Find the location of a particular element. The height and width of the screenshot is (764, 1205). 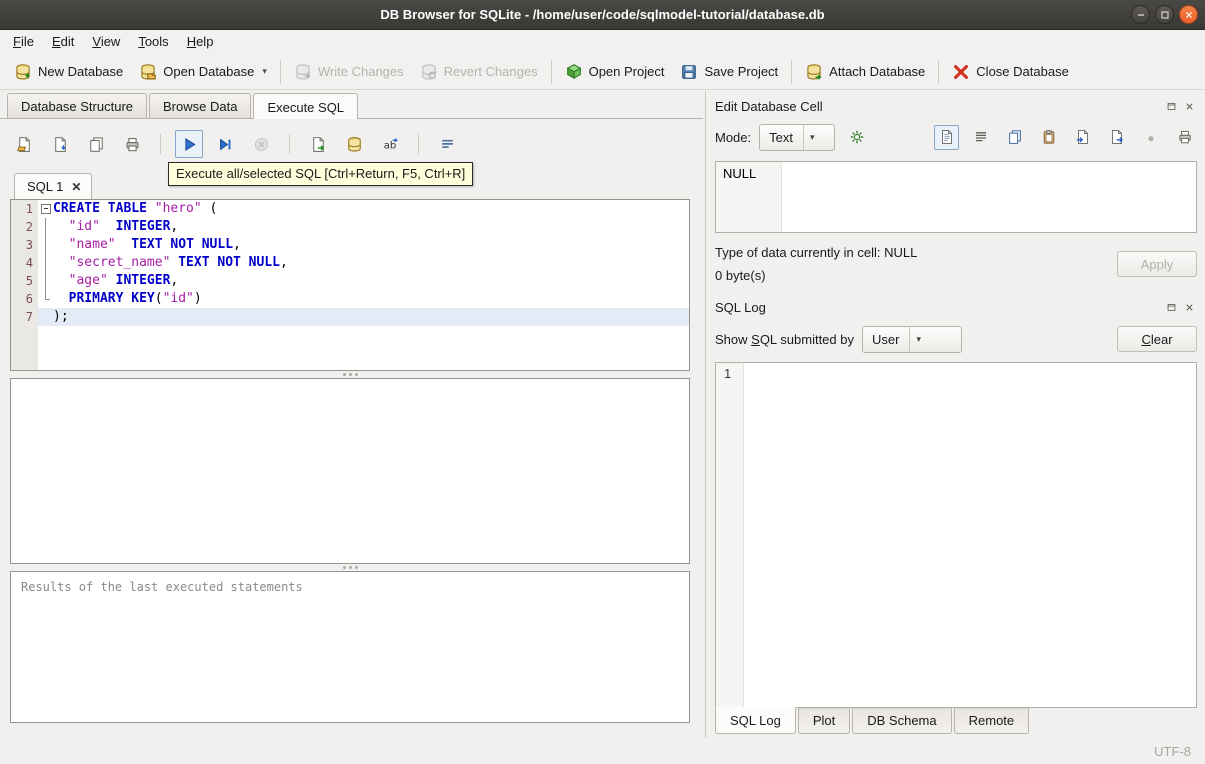

text-mode-button is located at coordinates (946, 137).